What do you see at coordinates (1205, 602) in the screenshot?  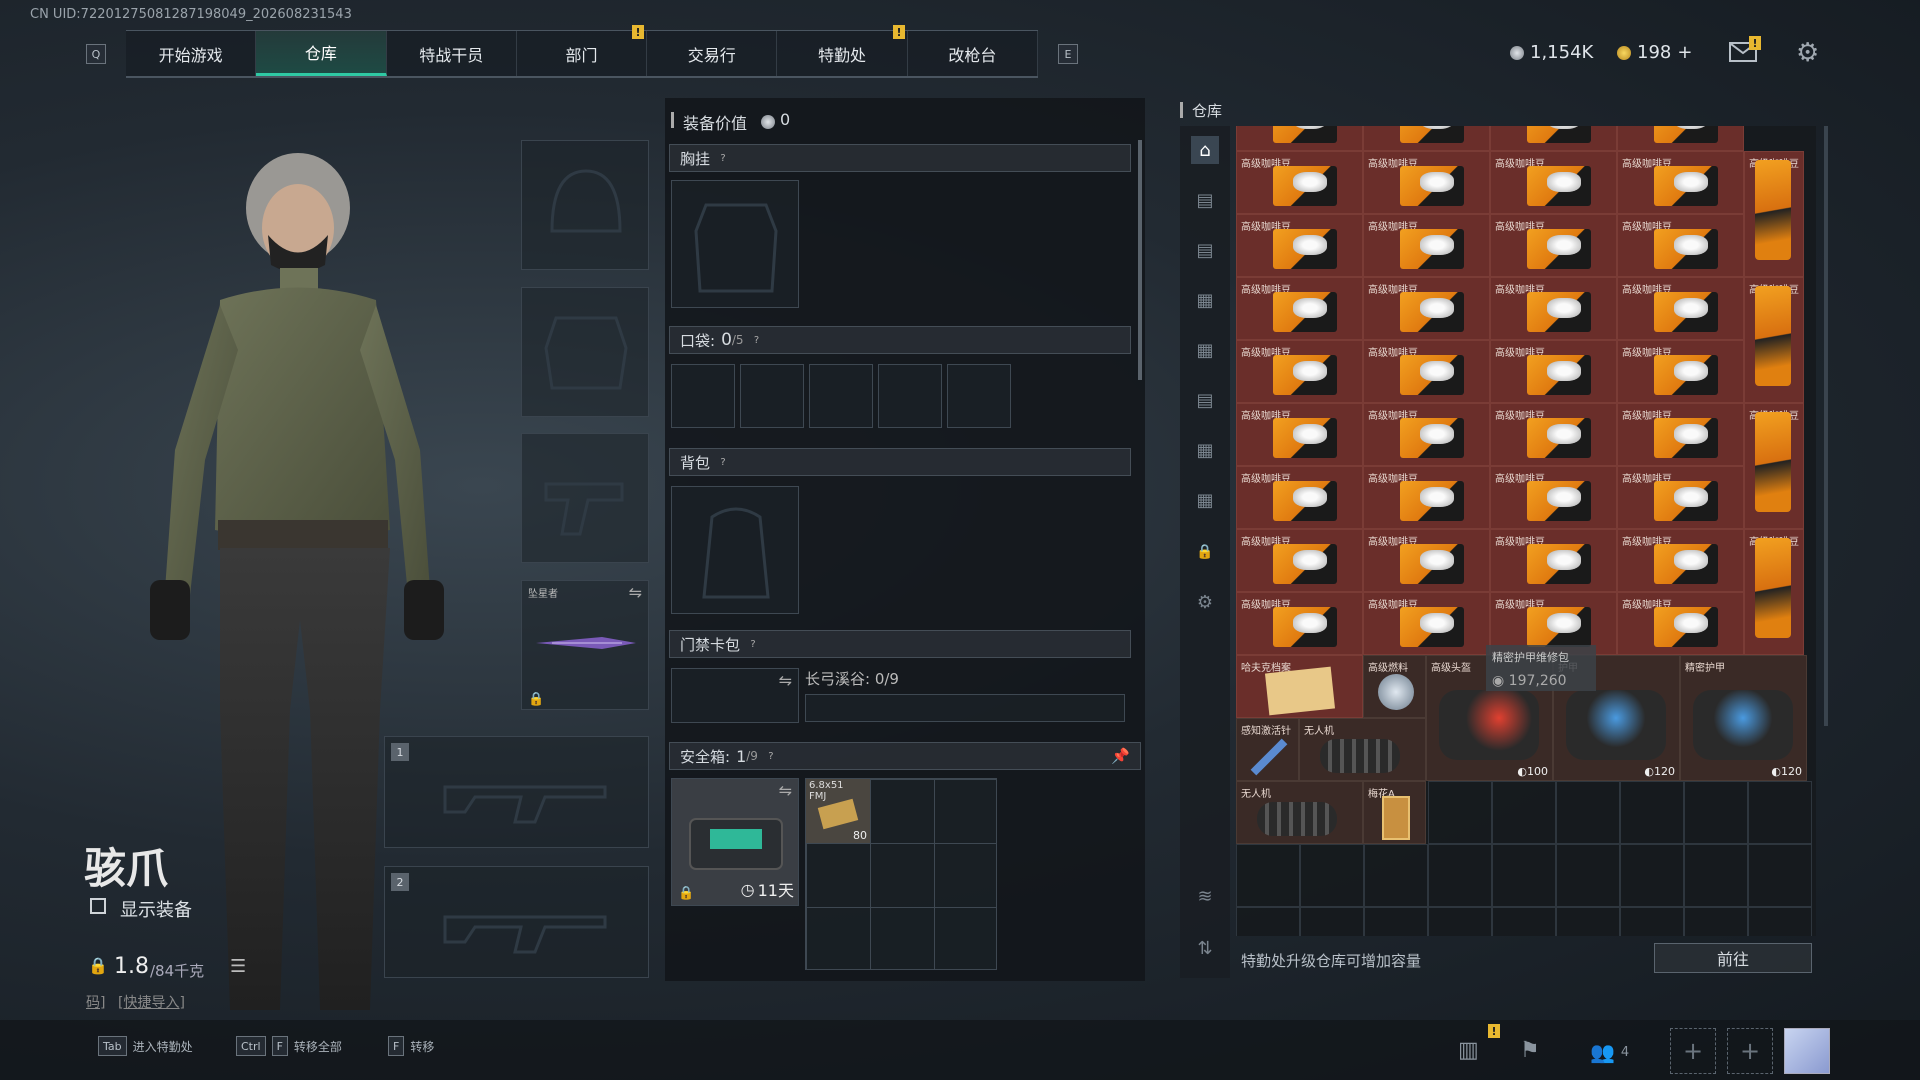 I see `warehouse-settings-icon: ⚙` at bounding box center [1205, 602].